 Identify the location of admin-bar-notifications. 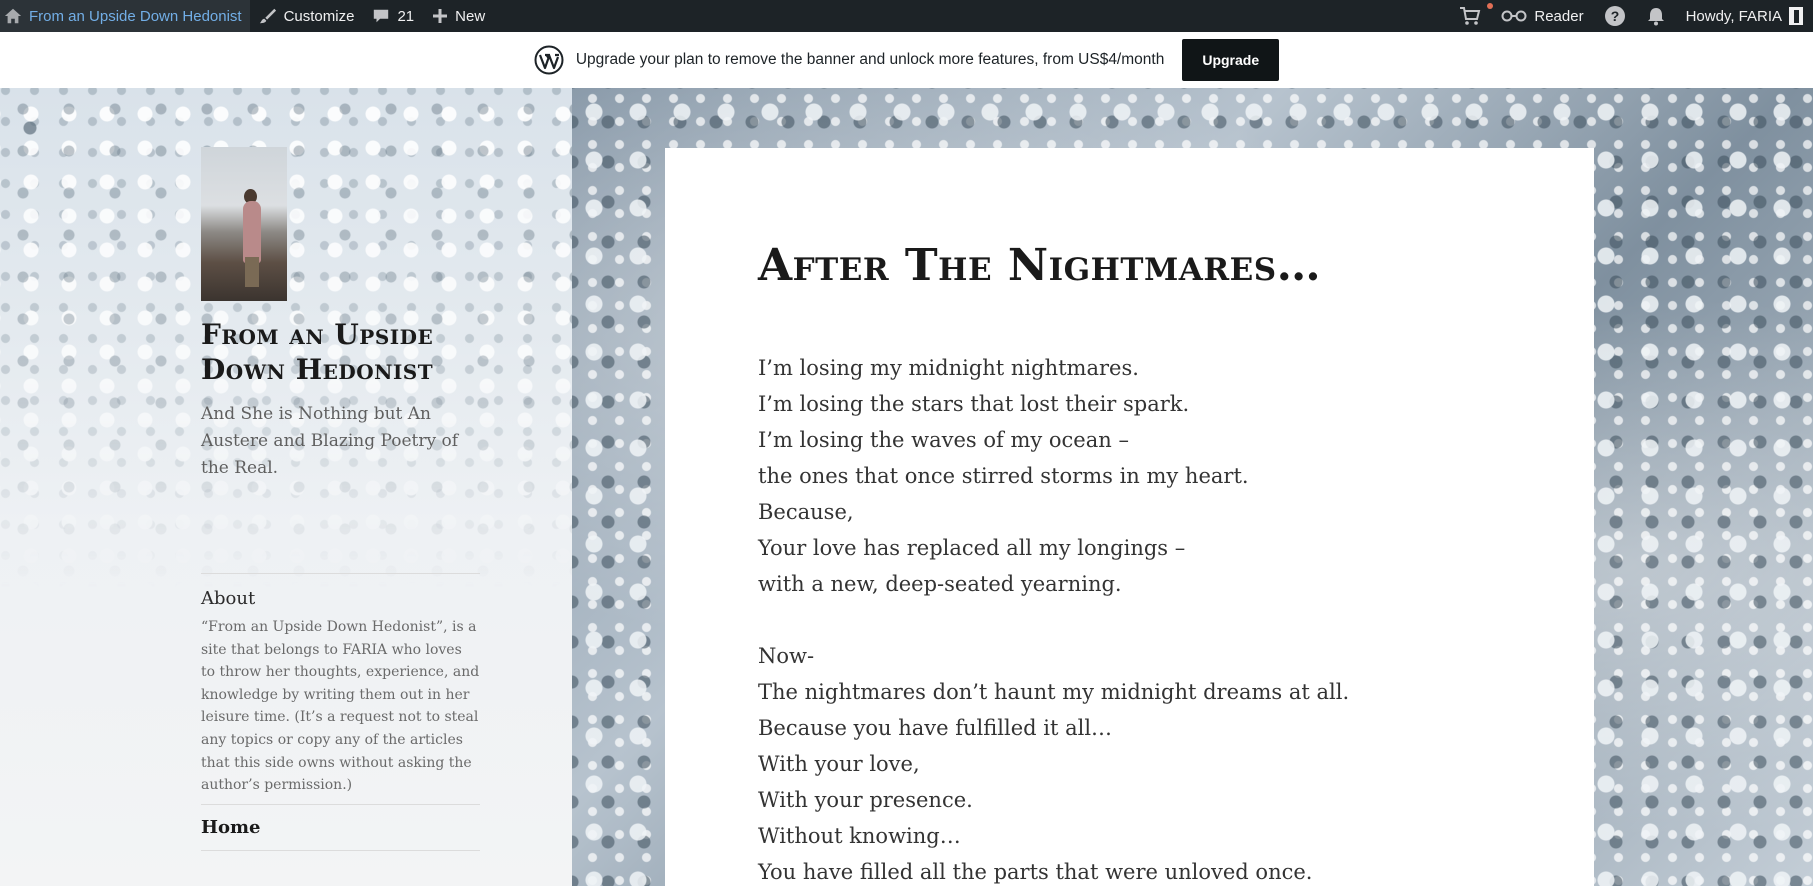
(1656, 16).